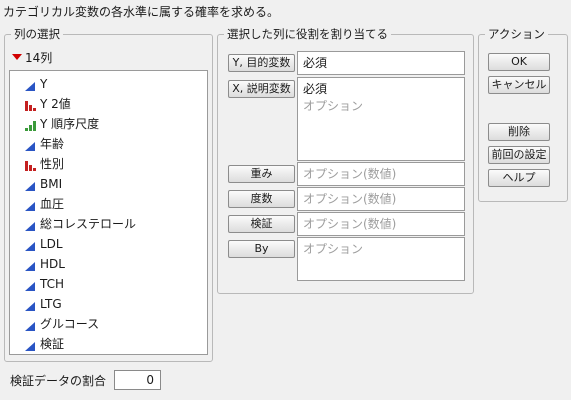 The width and height of the screenshot is (571, 400). Describe the element at coordinates (261, 224) in the screenshot. I see `validation-button: 検証` at that location.